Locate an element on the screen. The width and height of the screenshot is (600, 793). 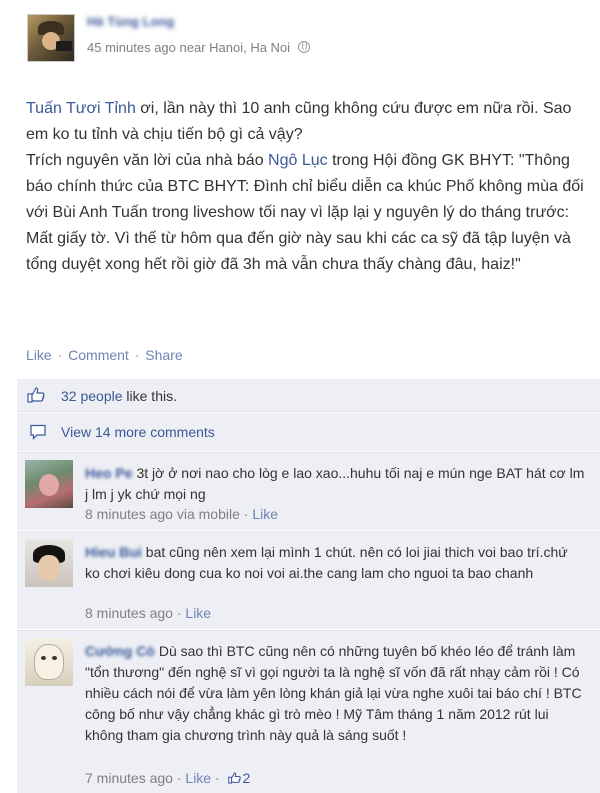
comment-bubble-icon is located at coordinates (38, 432).